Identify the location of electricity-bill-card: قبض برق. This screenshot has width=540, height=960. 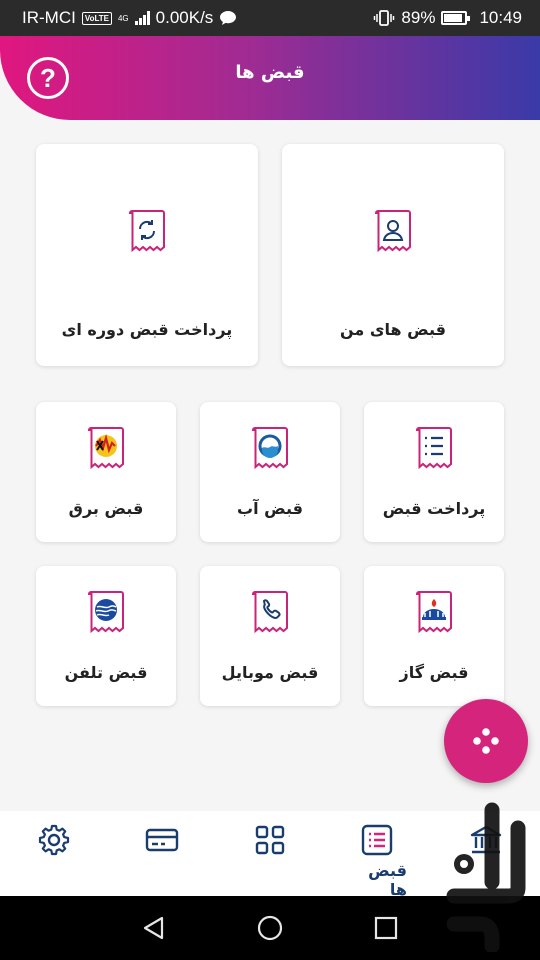
(106, 472).